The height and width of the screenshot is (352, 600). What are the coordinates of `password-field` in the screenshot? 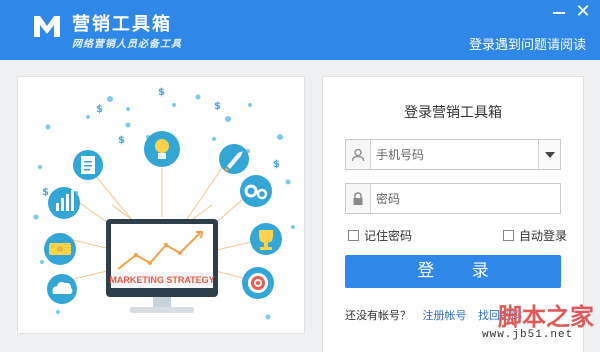 It's located at (453, 198).